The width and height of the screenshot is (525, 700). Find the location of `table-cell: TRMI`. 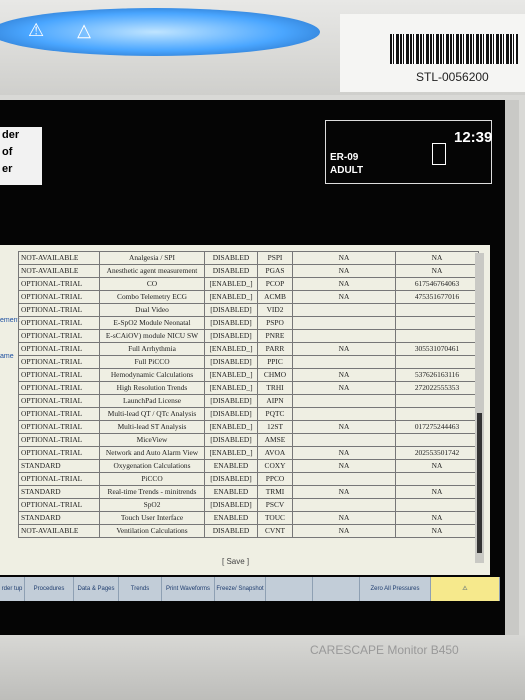

table-cell: TRMI is located at coordinates (275, 492).